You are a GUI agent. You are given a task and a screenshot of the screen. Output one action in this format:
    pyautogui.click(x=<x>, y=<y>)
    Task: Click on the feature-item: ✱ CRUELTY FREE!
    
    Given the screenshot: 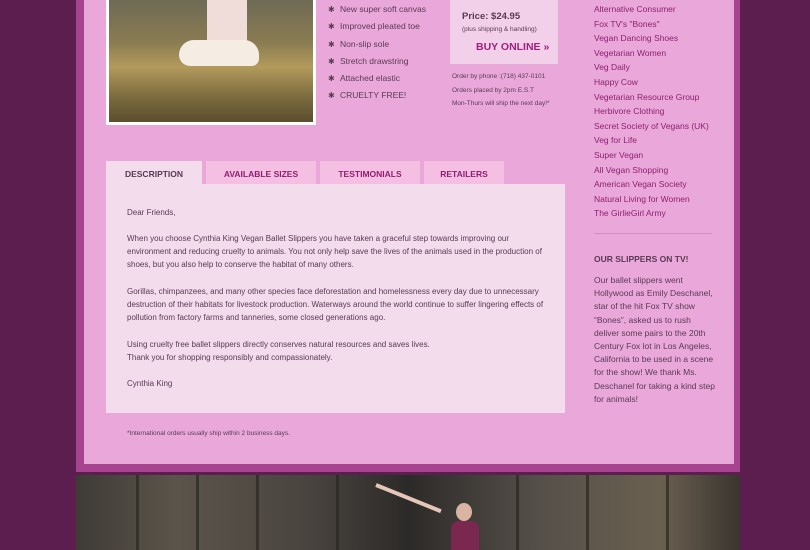 What is the action you would take?
    pyautogui.click(x=367, y=95)
    